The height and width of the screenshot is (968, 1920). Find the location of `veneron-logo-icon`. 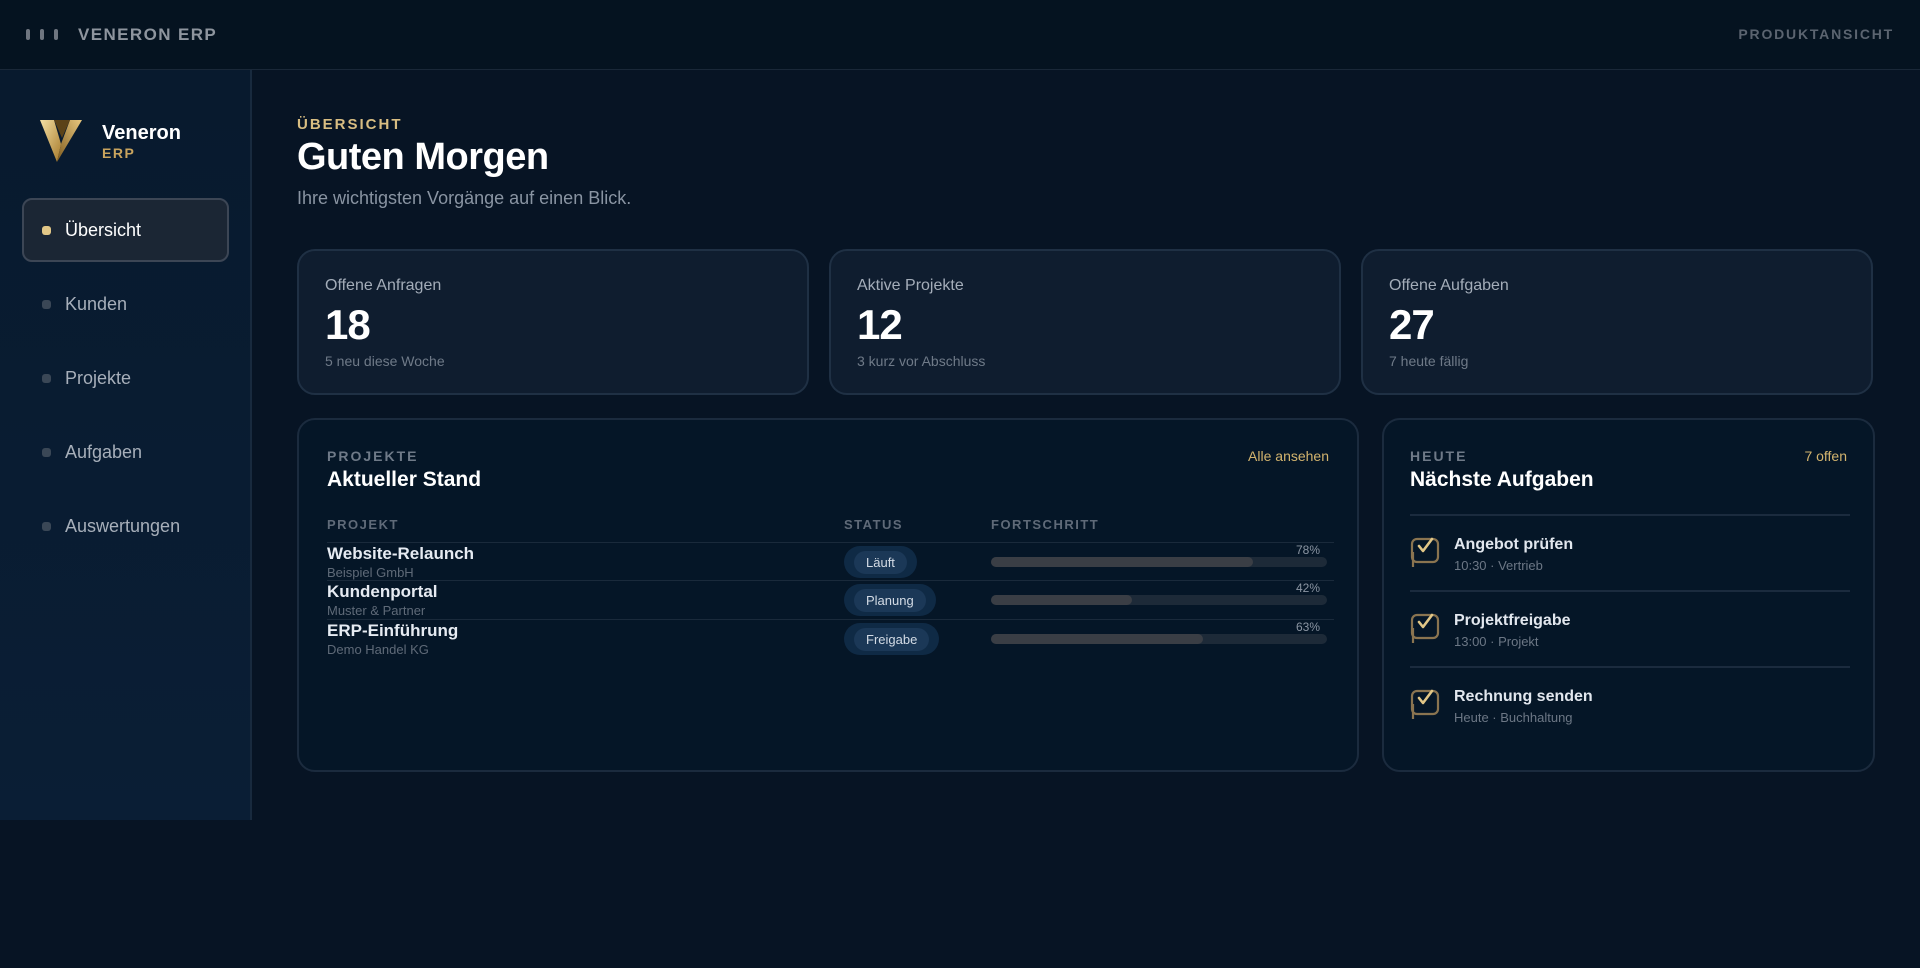

veneron-logo-icon is located at coordinates (61, 141).